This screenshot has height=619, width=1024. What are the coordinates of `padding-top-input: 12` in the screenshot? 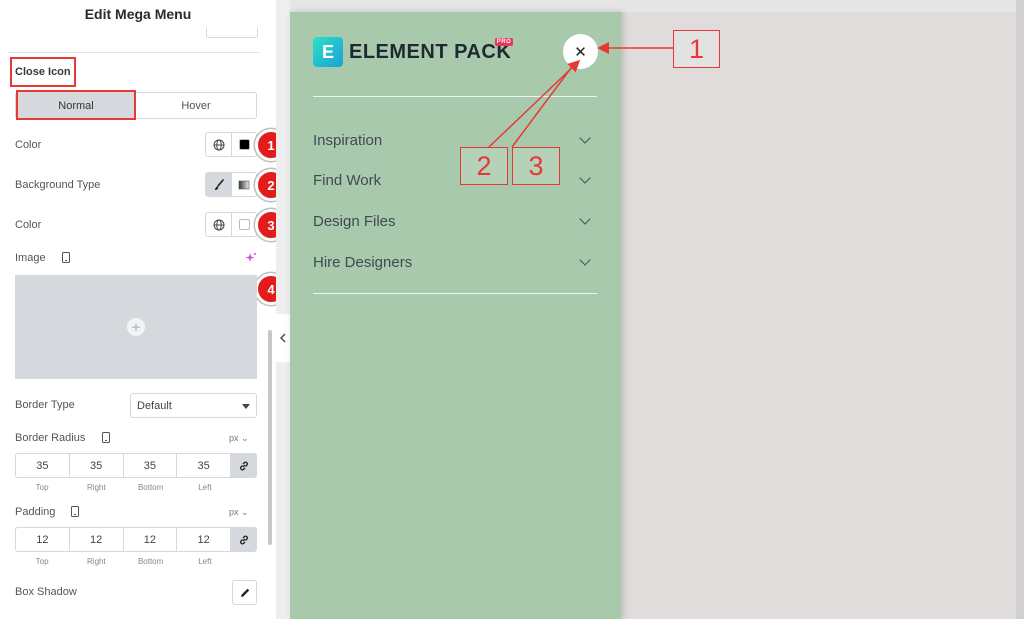 It's located at (43, 539).